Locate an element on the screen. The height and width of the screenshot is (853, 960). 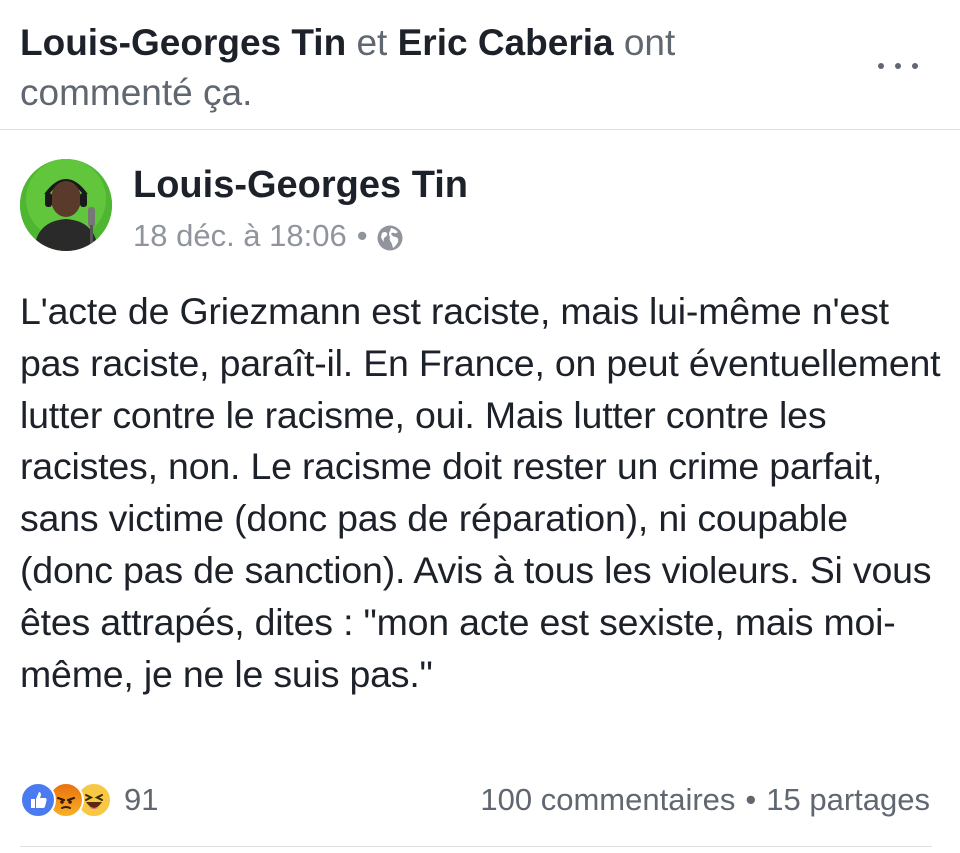
globe-icon is located at coordinates (390, 236).